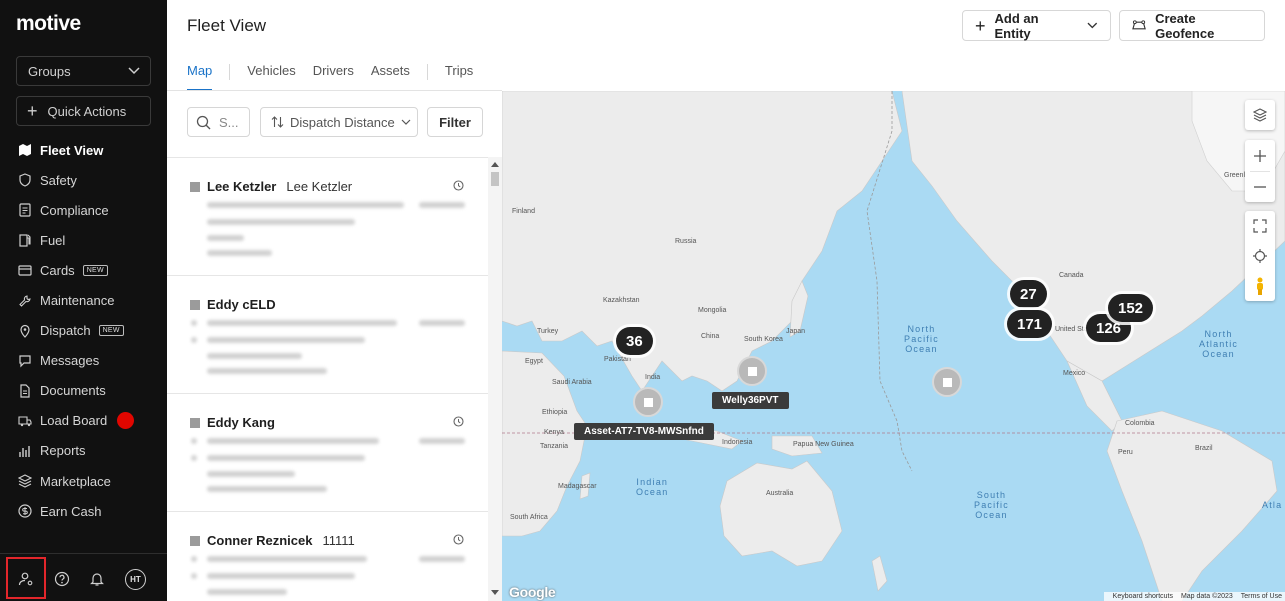 The width and height of the screenshot is (1285, 601). What do you see at coordinates (617, 359) in the screenshot?
I see `map-place-label: Pakistan` at bounding box center [617, 359].